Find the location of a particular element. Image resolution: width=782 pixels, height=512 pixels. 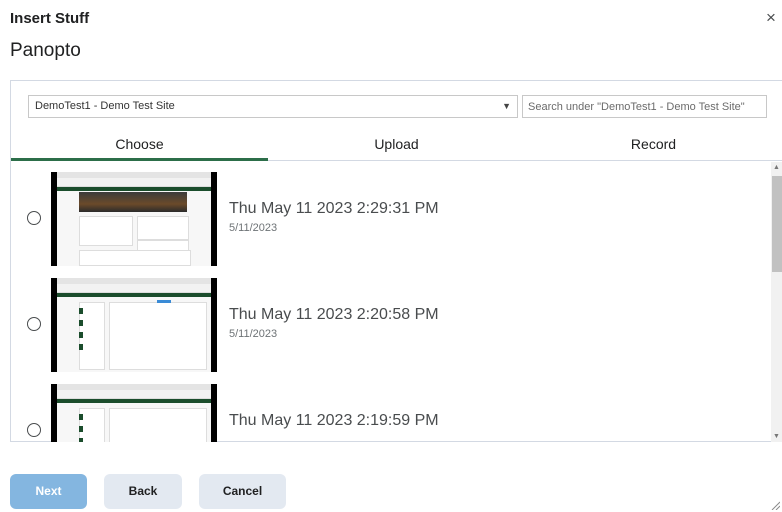

tab-bar: Choose Upload Record is located at coordinates (396, 144).